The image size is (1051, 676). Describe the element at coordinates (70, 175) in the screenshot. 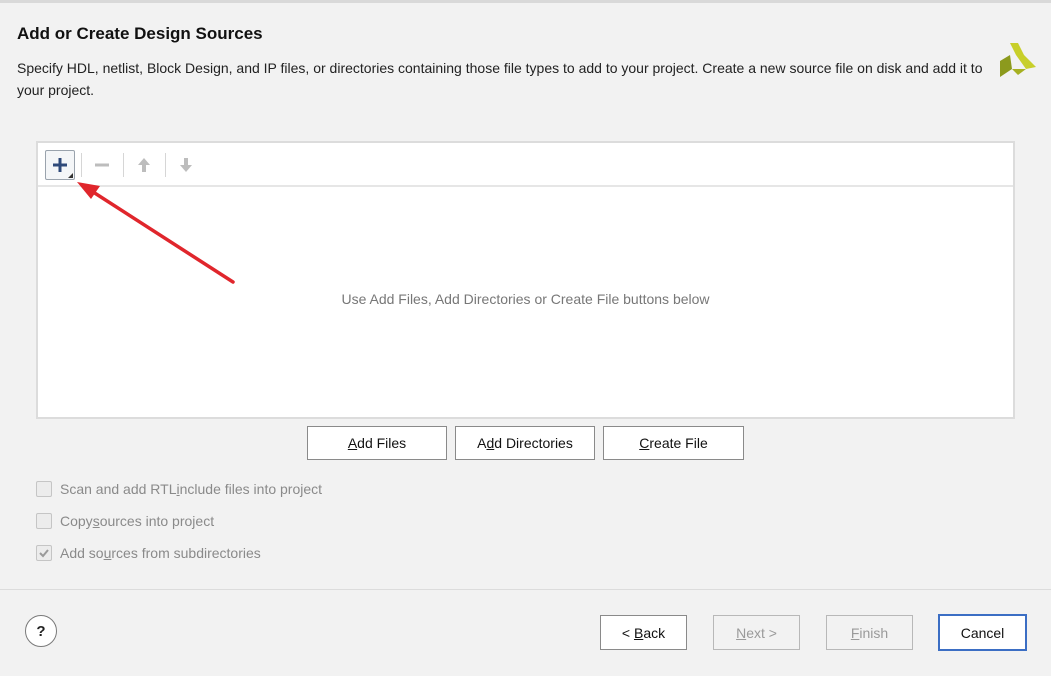

I see `dropdown-corner-icon` at that location.